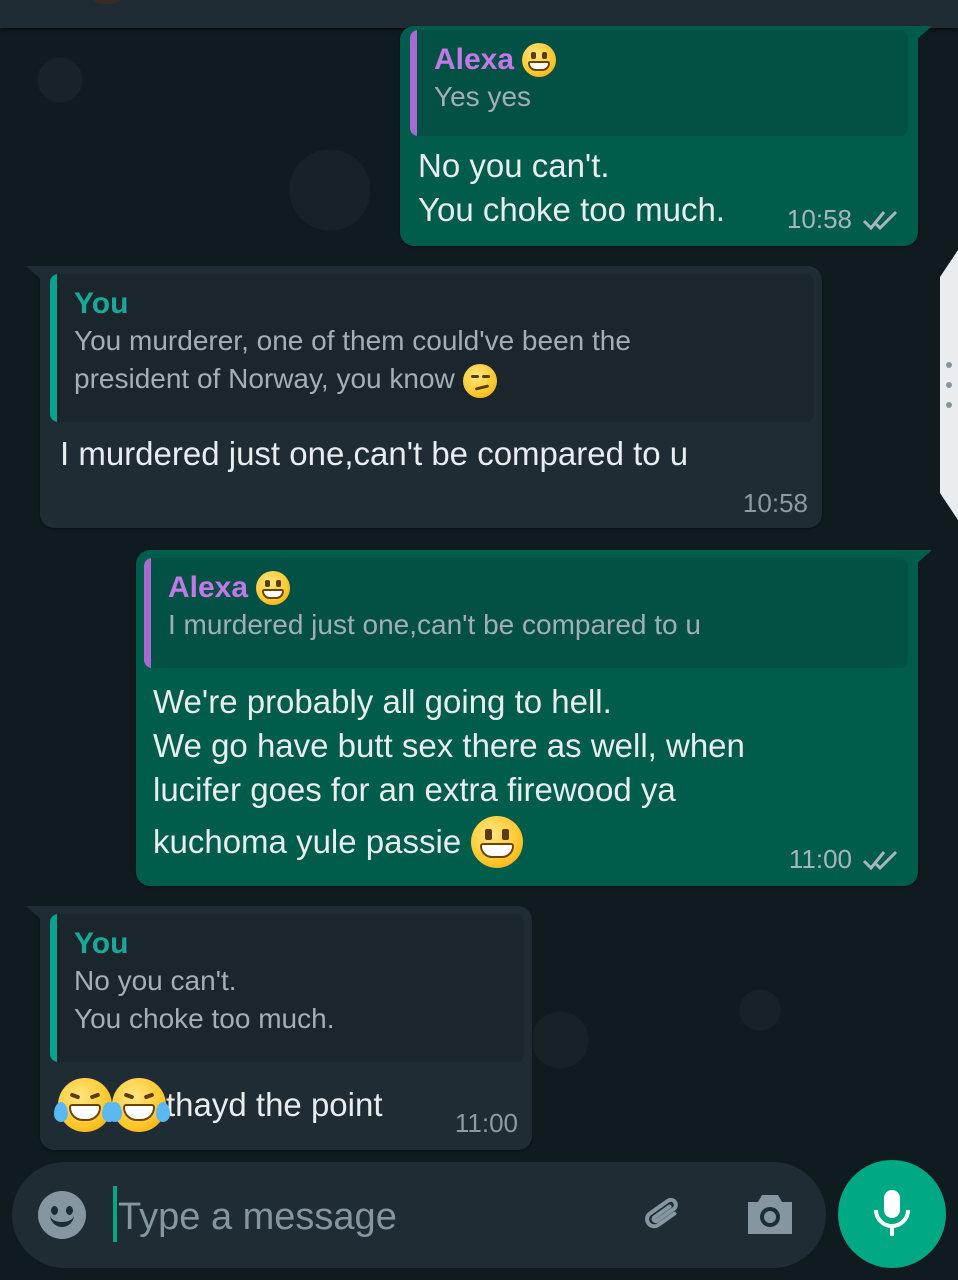  Describe the element at coordinates (338, 842) in the screenshot. I see `message-text-last-line: kuchoma yule passie` at that location.